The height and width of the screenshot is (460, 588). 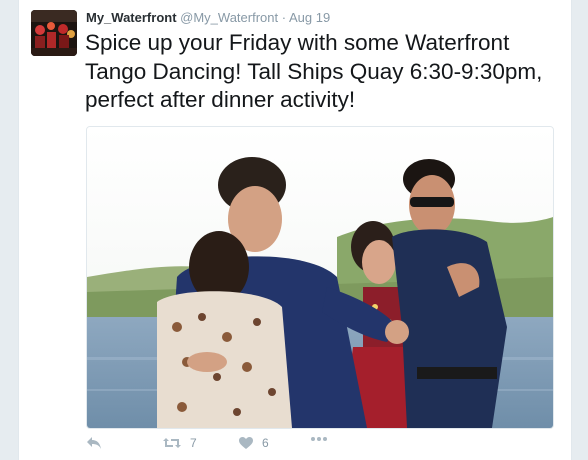 I want to click on more-button, so click(x=319, y=439).